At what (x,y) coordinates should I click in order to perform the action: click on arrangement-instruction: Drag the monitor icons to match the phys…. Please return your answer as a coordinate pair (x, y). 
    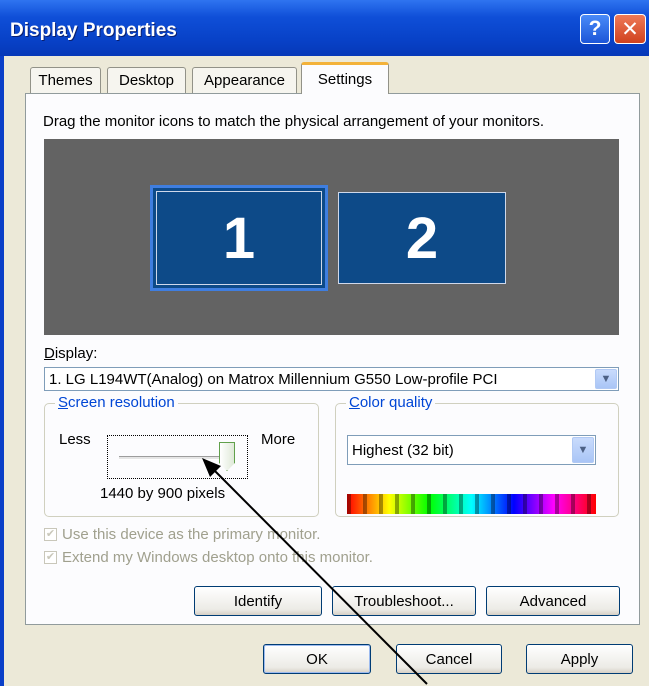
    Looking at the image, I should click on (294, 121).